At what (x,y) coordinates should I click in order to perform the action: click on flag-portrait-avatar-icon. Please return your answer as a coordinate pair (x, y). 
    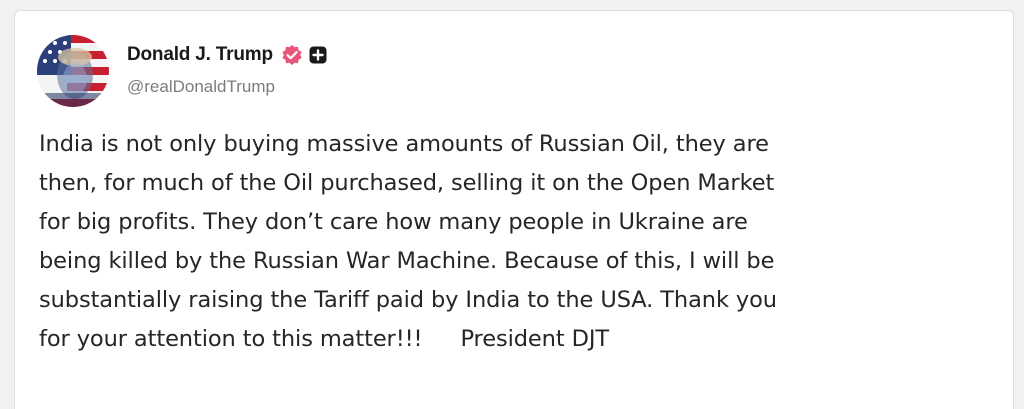
    Looking at the image, I should click on (73, 71).